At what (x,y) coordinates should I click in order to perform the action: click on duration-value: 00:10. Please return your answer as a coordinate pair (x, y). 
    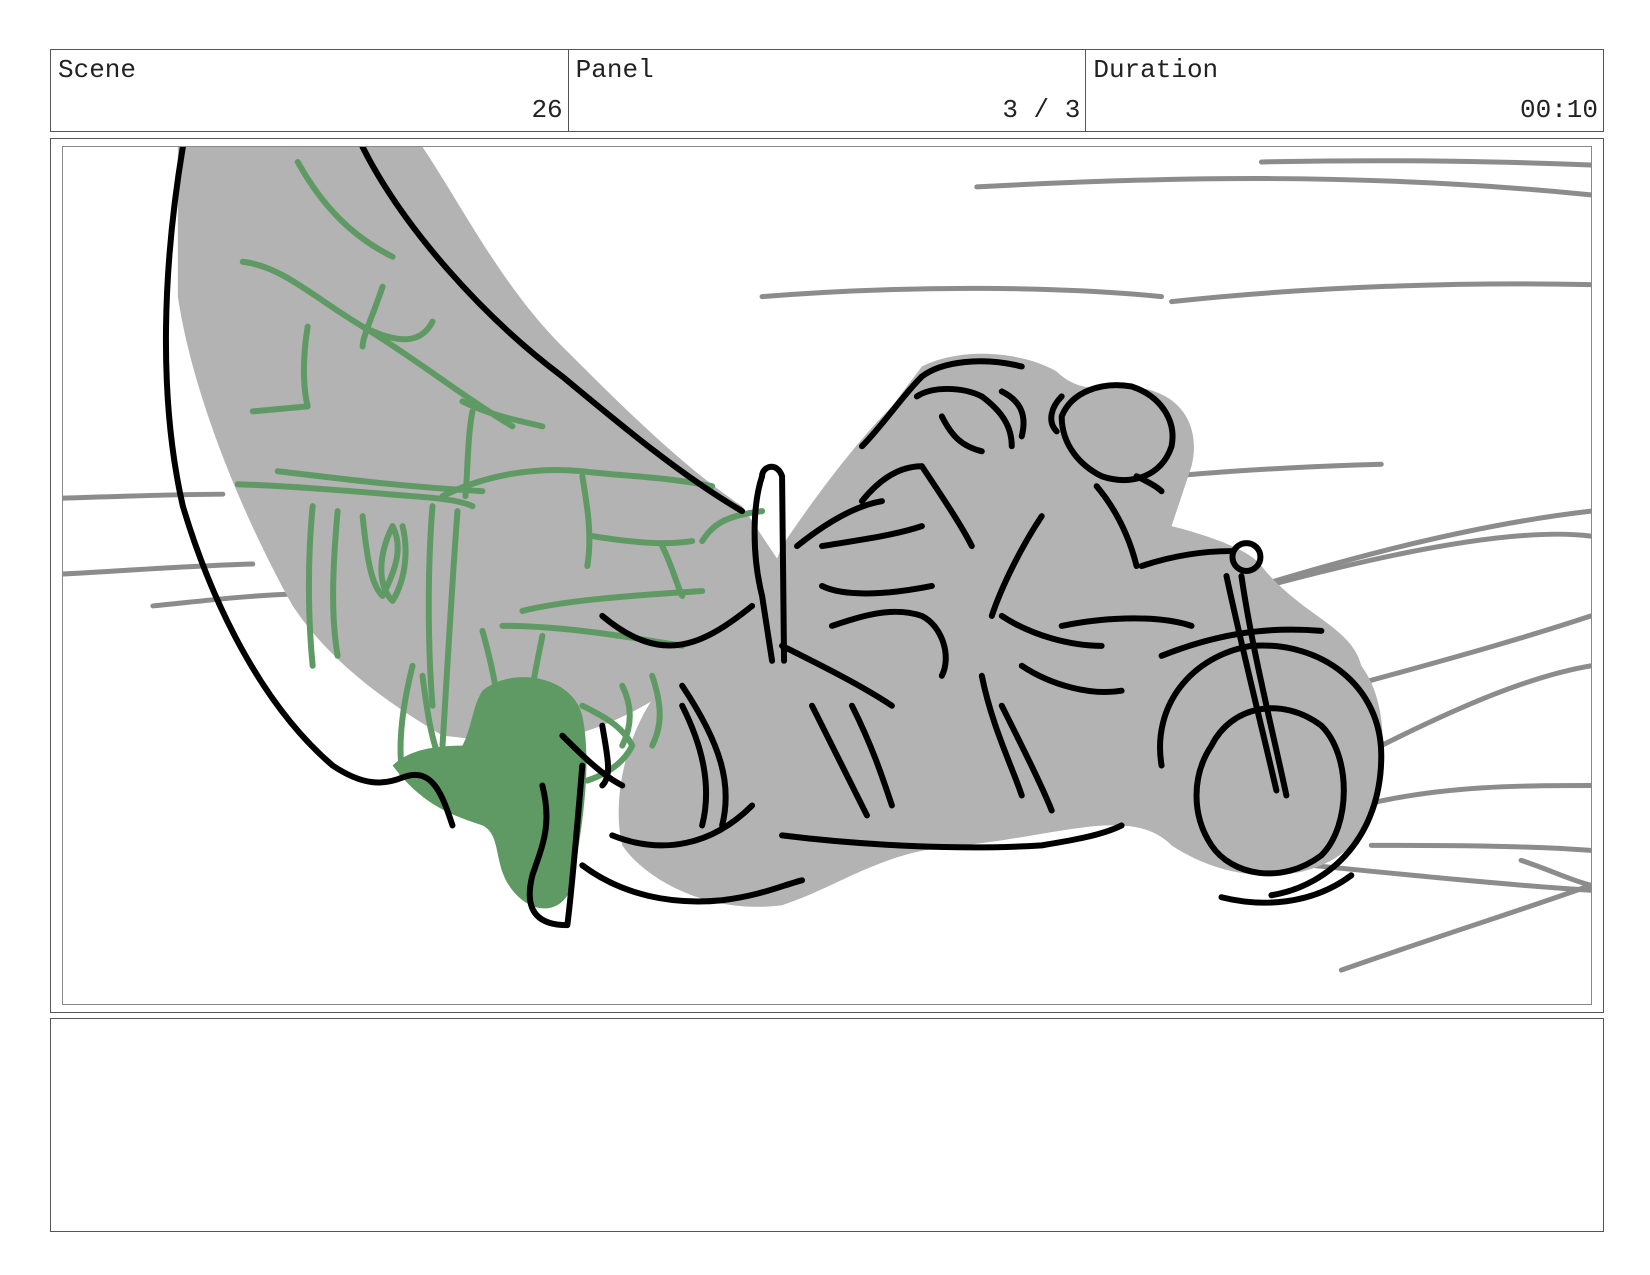
    Looking at the image, I should click on (1559, 110).